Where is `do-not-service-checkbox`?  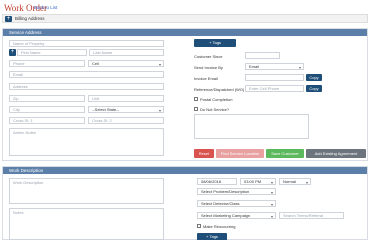
do-not-service-checkbox is located at coordinates (196, 109).